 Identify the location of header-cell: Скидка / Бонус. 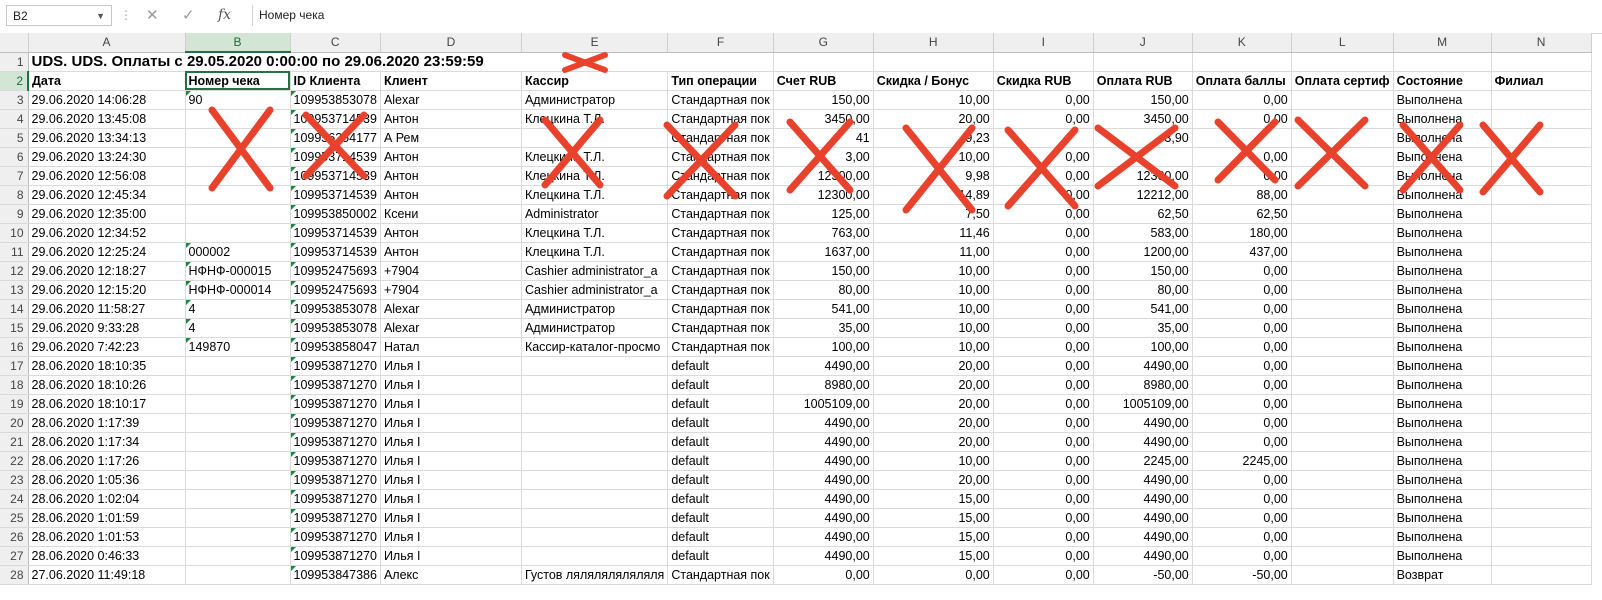
(933, 81).